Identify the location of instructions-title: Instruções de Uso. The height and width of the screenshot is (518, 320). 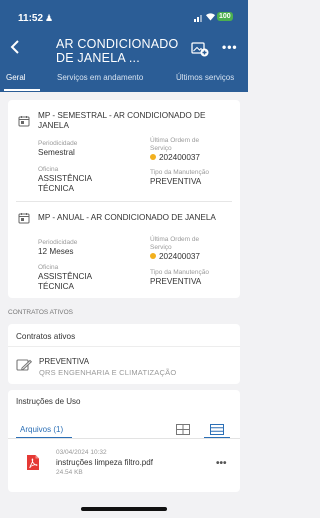
(48, 401).